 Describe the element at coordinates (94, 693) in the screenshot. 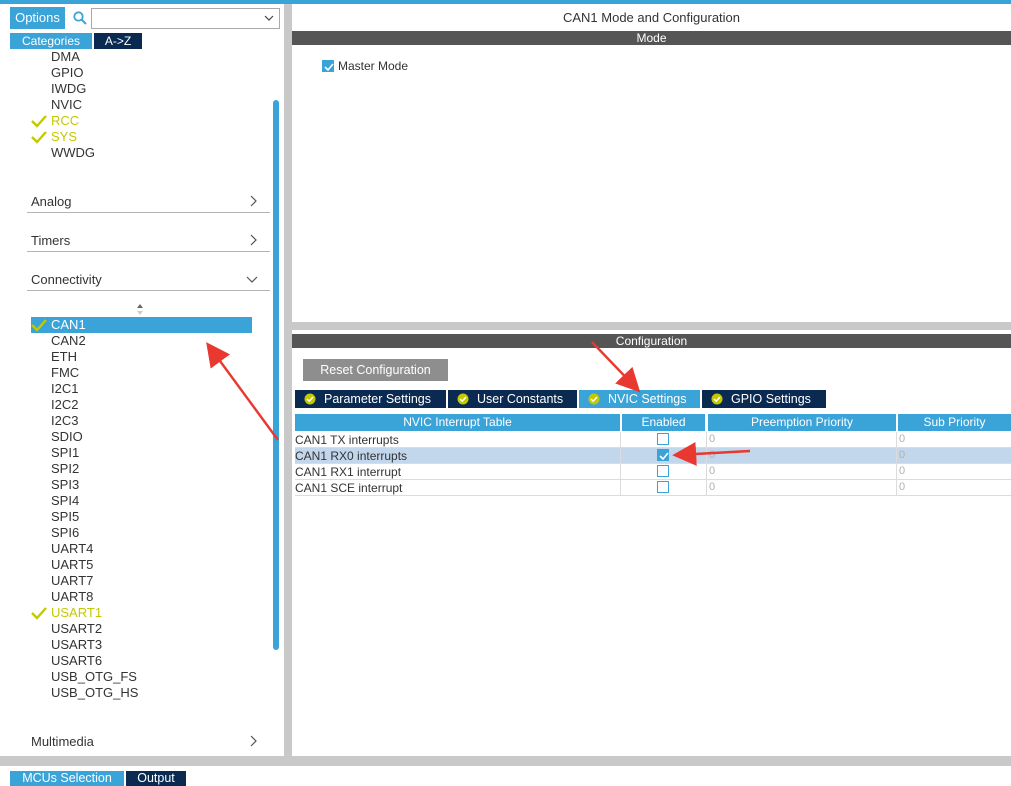

I see `peripheral-item: USB_OTG_HS` at that location.